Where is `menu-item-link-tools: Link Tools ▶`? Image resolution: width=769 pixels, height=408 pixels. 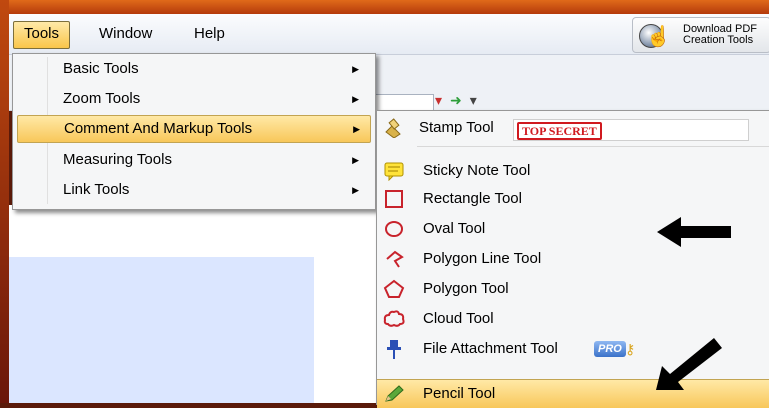 menu-item-link-tools: Link Tools ▶ is located at coordinates (193, 190).